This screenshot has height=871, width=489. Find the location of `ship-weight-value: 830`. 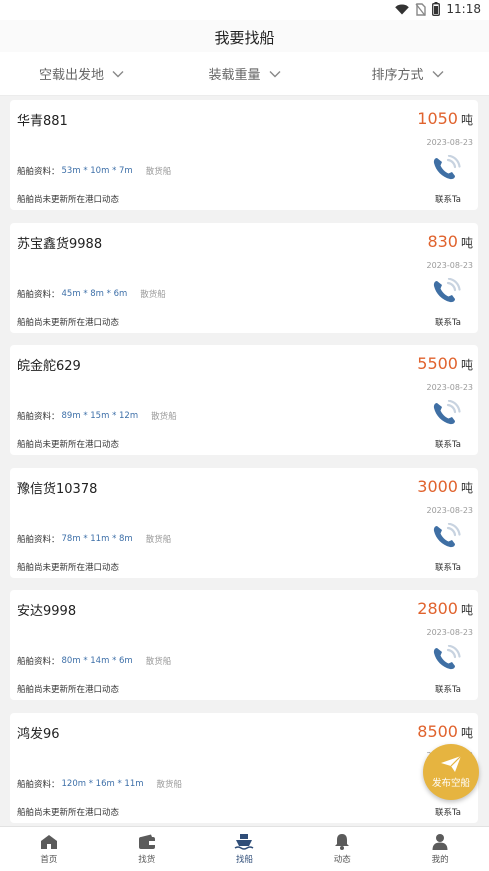

ship-weight-value: 830 is located at coordinates (442, 241).